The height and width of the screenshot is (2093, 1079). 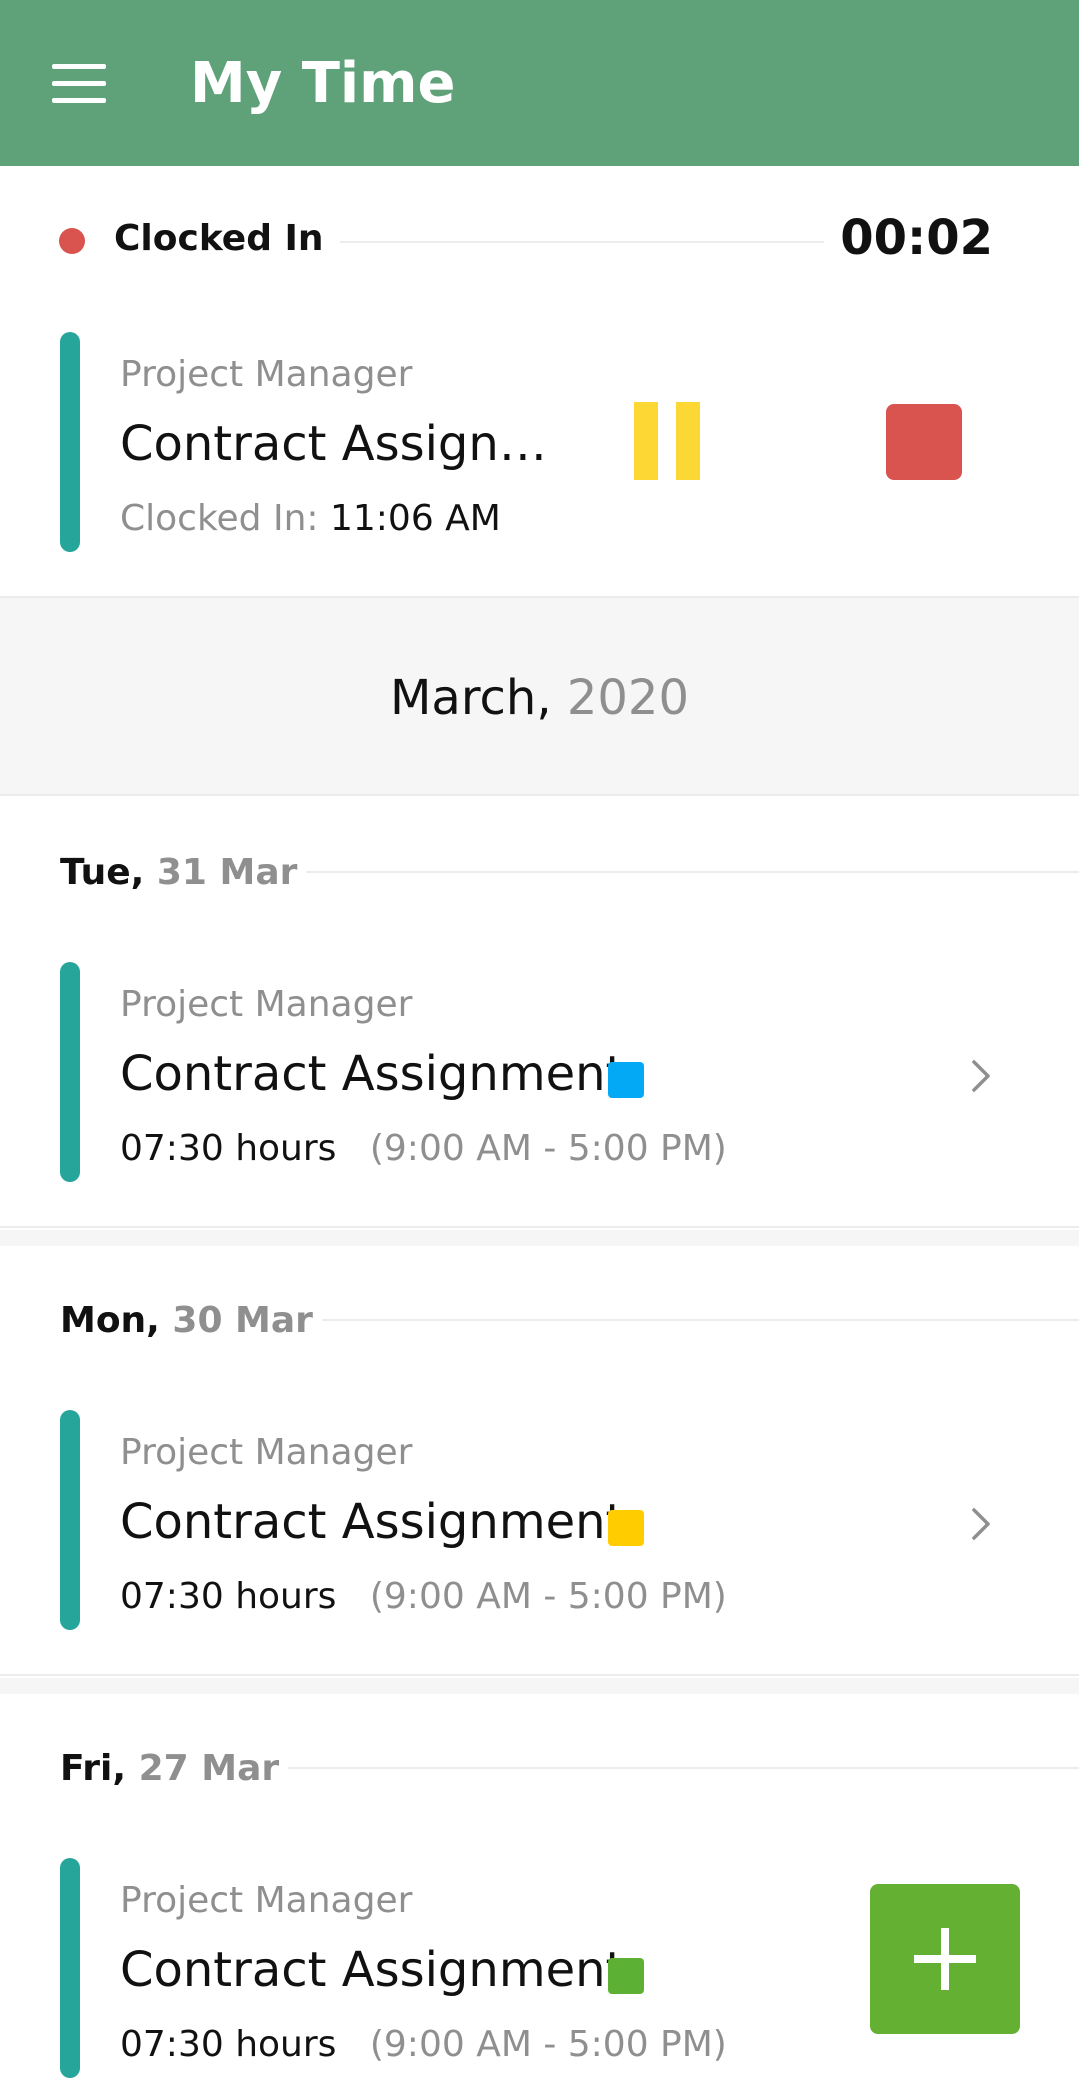 I want to click on day-header: Tue, 31 Mar, so click(x=178, y=872).